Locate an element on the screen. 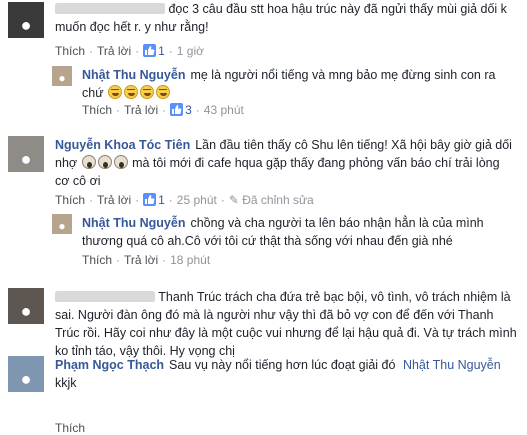 Image resolution: width=527 pixels, height=435 pixels. comment-actions: Thích is located at coordinates (70, 428).